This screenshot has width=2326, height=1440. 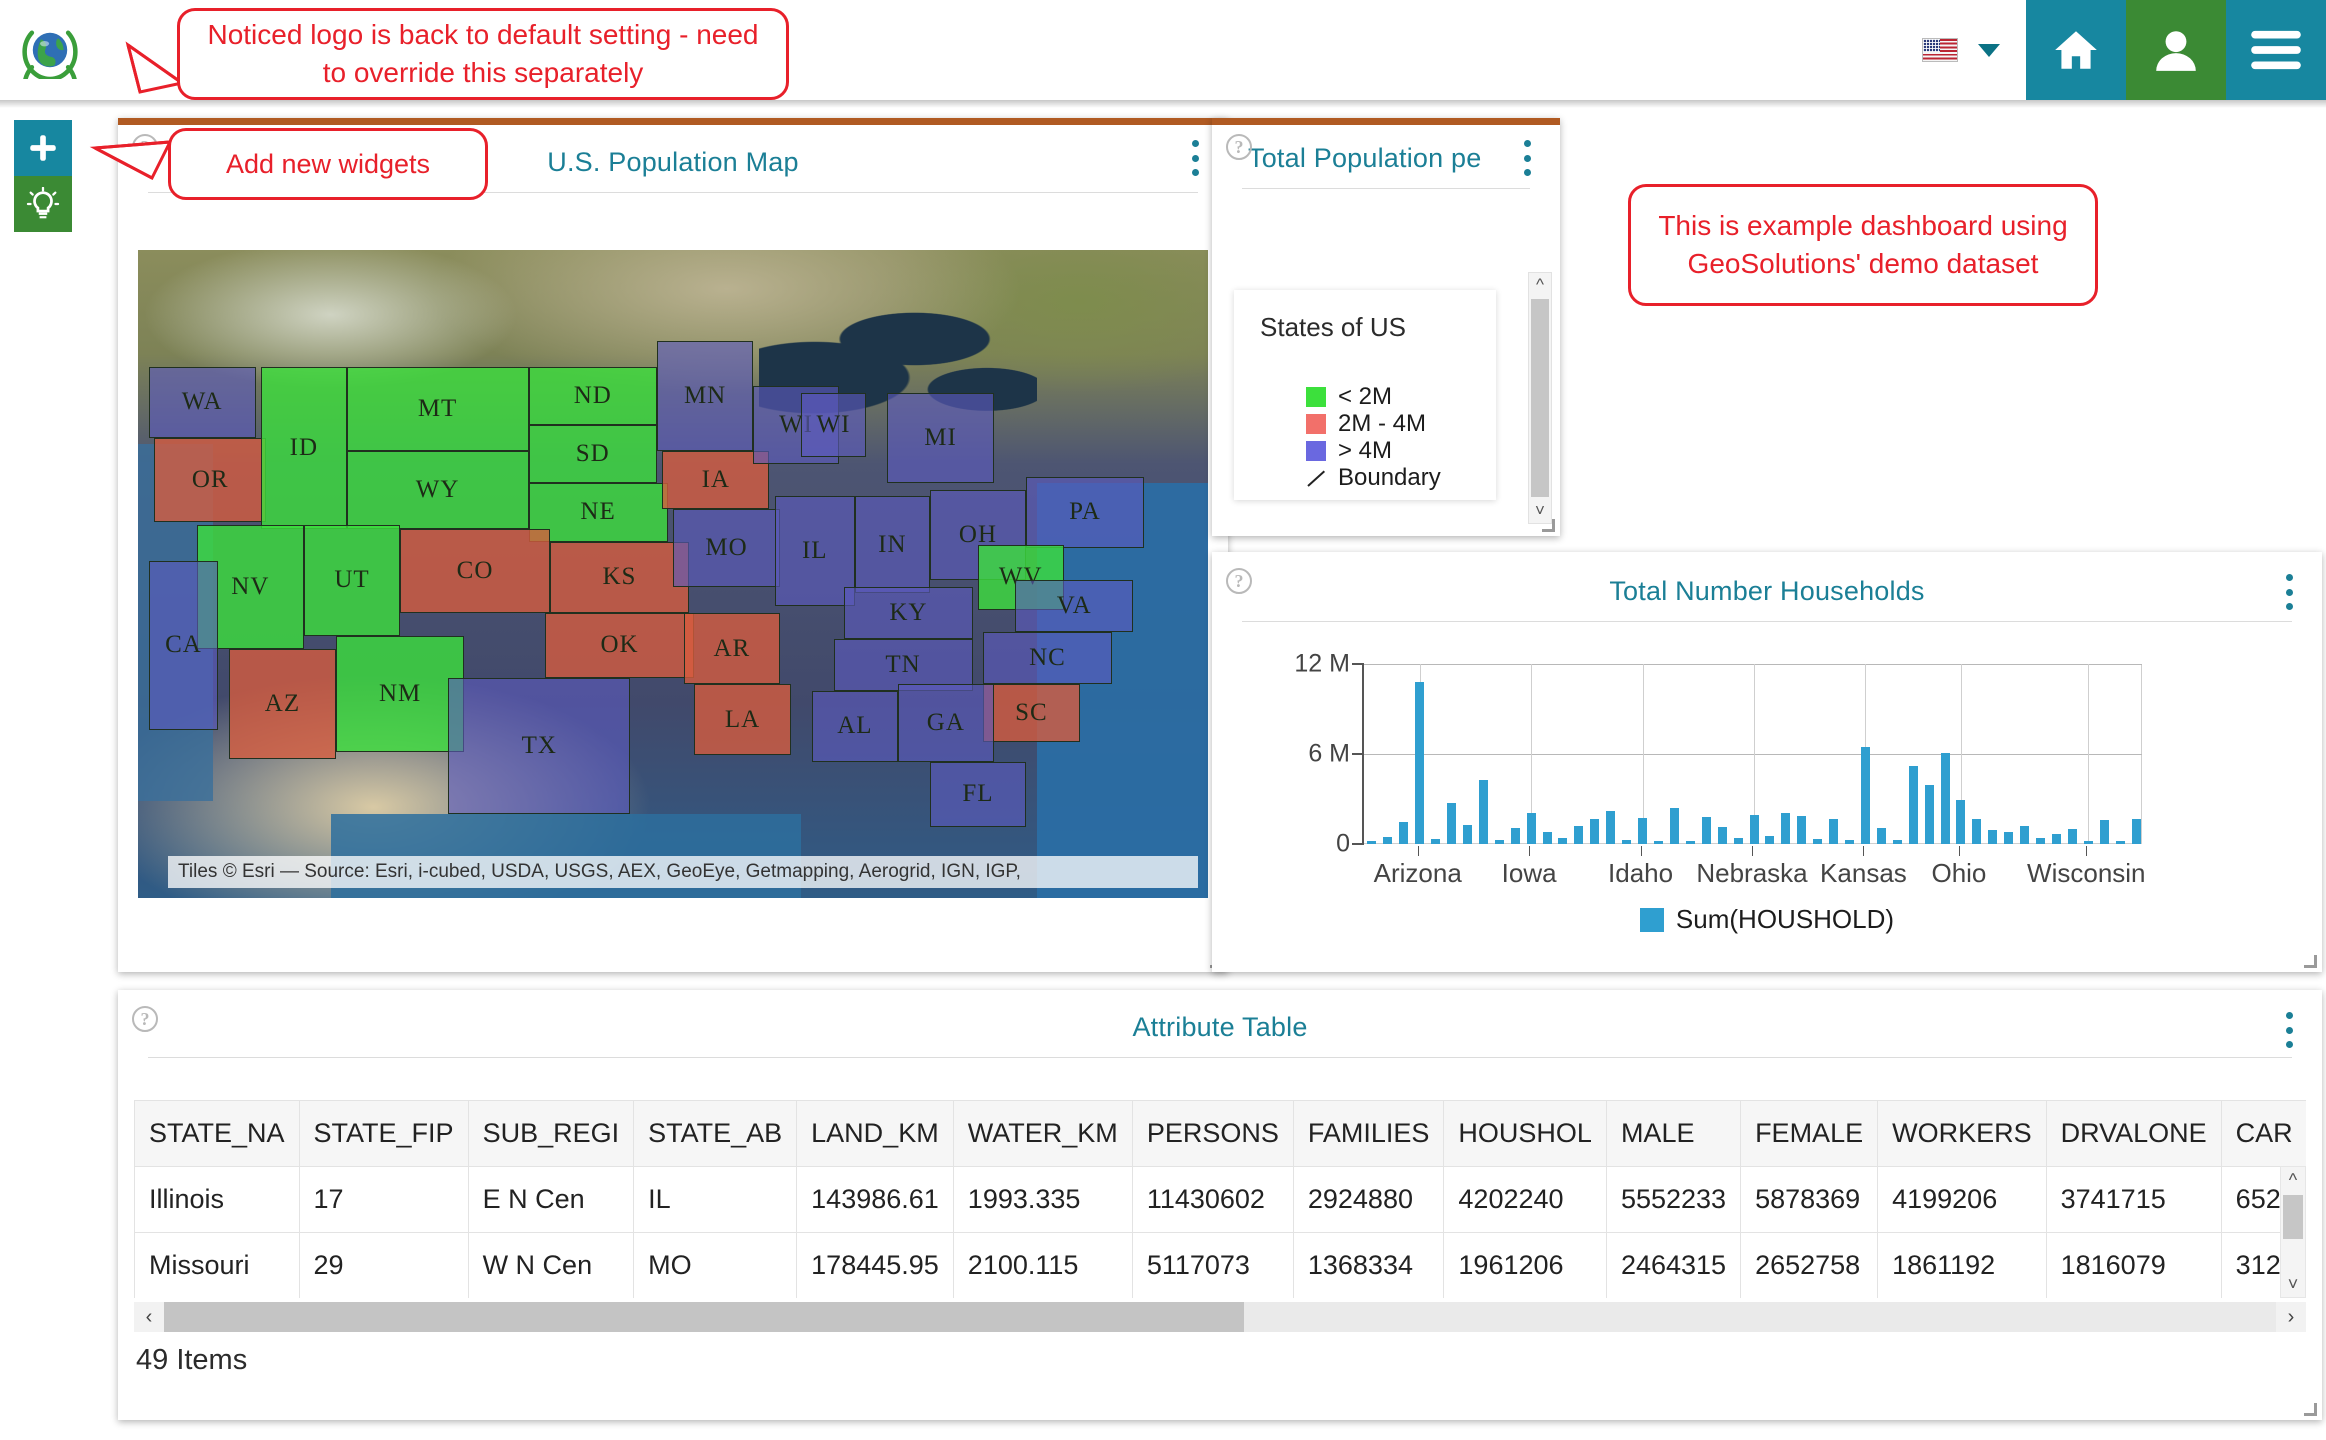 I want to click on map-state-mo: MO, so click(x=726, y=548).